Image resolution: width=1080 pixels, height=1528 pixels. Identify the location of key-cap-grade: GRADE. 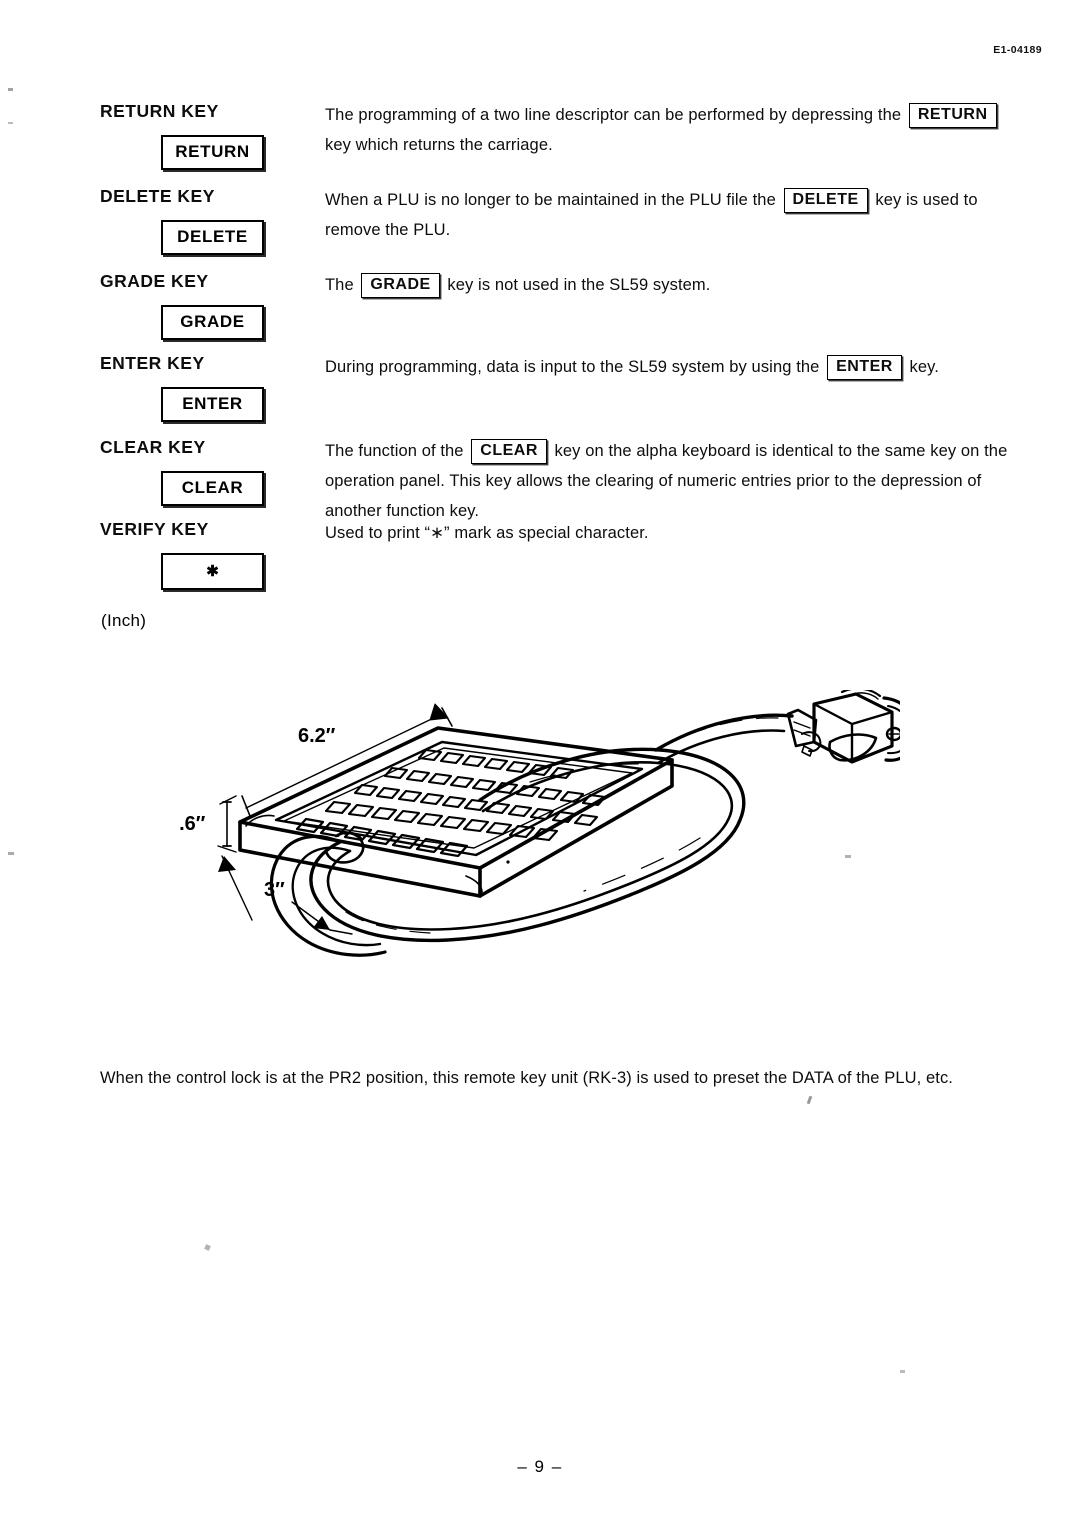
(212, 322).